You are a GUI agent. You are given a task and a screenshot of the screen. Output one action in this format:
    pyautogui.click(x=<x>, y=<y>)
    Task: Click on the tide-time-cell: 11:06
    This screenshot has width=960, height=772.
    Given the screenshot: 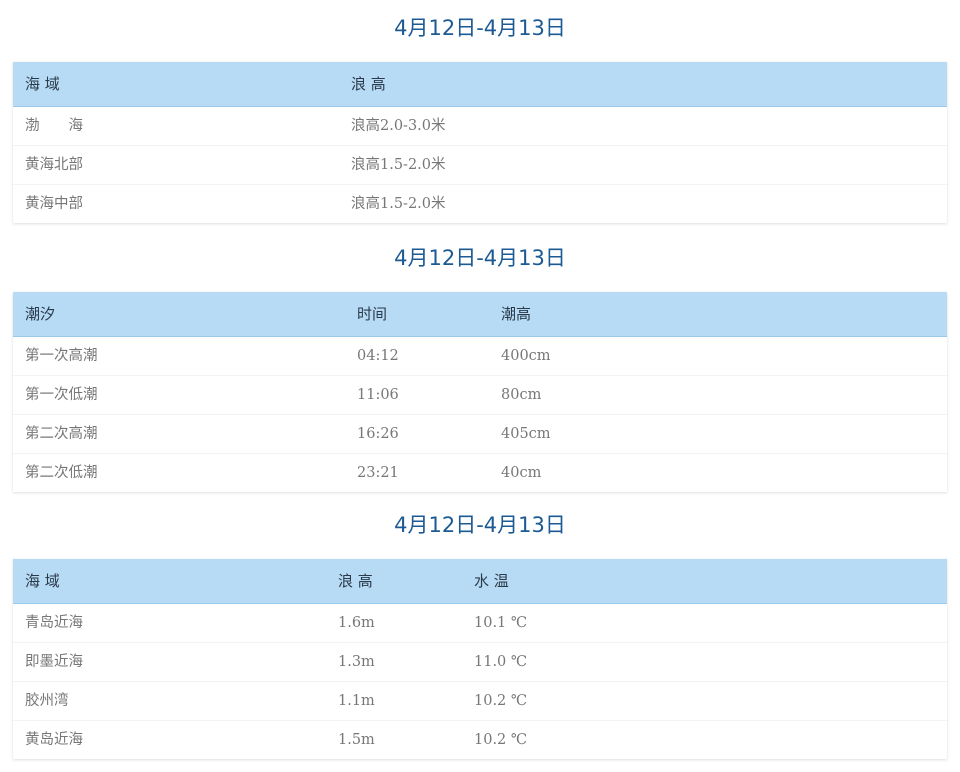 What is the action you would take?
    pyautogui.click(x=378, y=395)
    